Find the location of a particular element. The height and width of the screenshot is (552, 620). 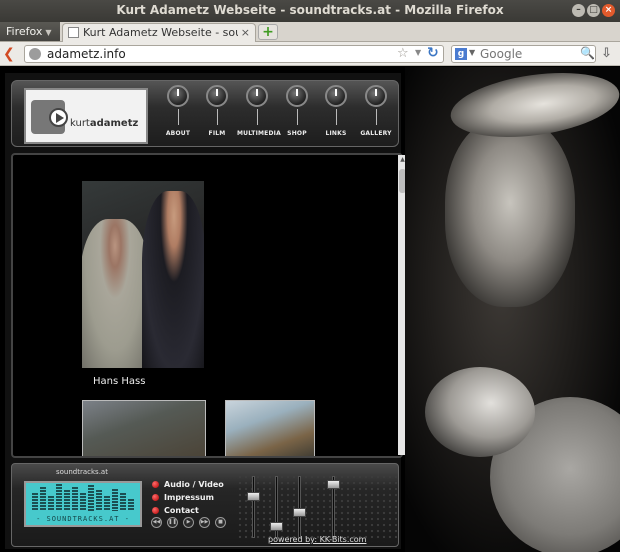

menu-item-contact: Contact is located at coordinates (175, 510).